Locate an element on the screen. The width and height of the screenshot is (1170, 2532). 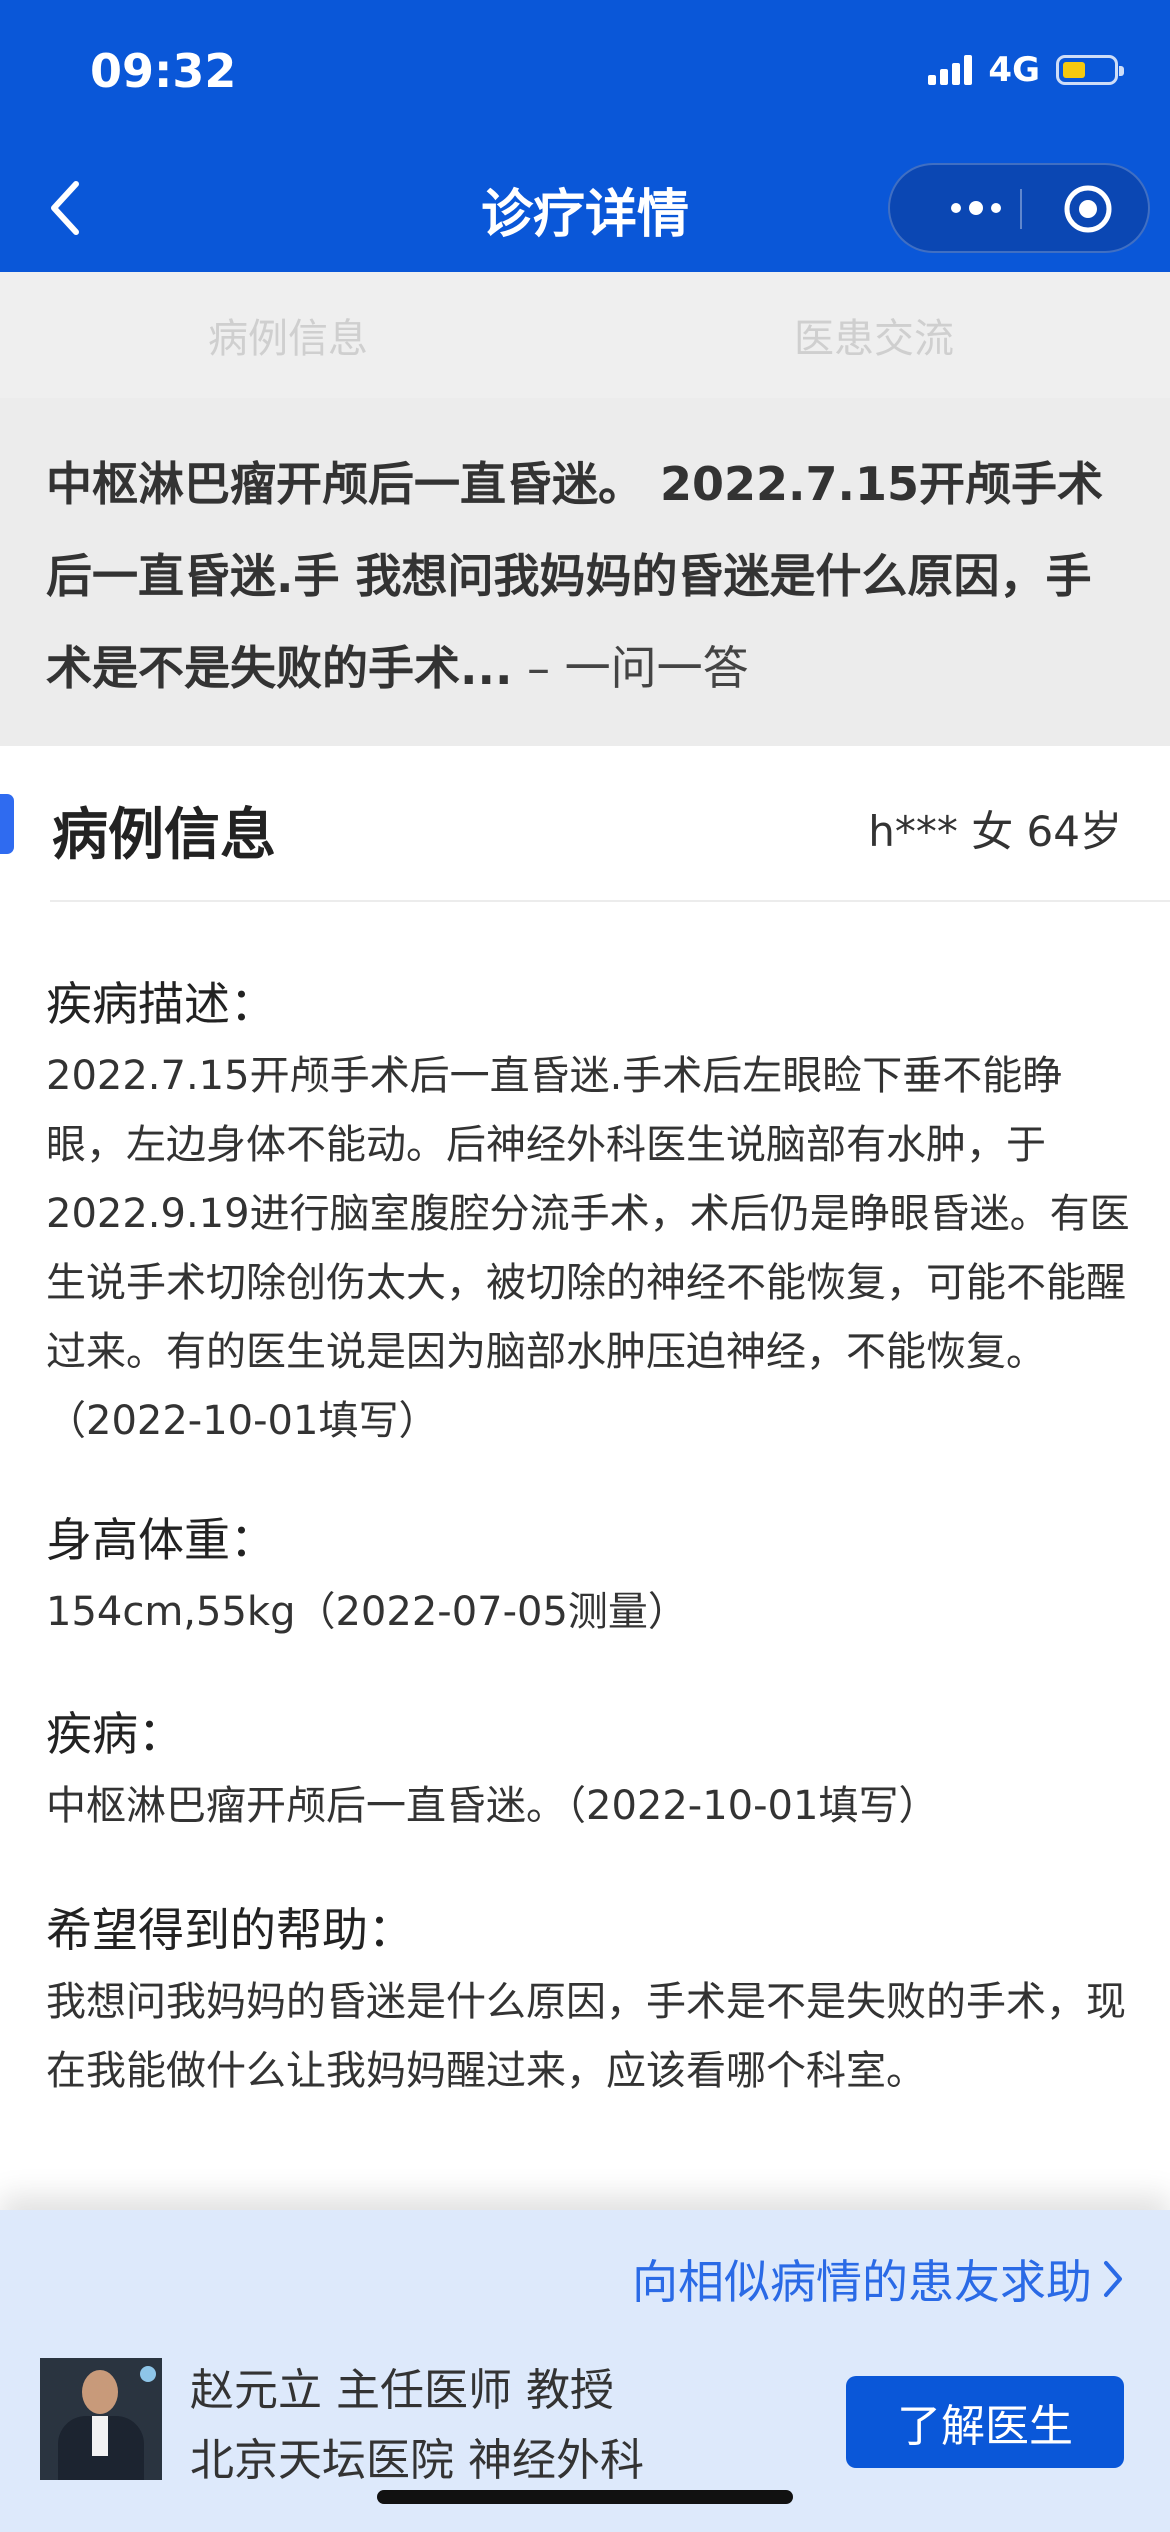
section-title: 病例信息 is located at coordinates (164, 835).